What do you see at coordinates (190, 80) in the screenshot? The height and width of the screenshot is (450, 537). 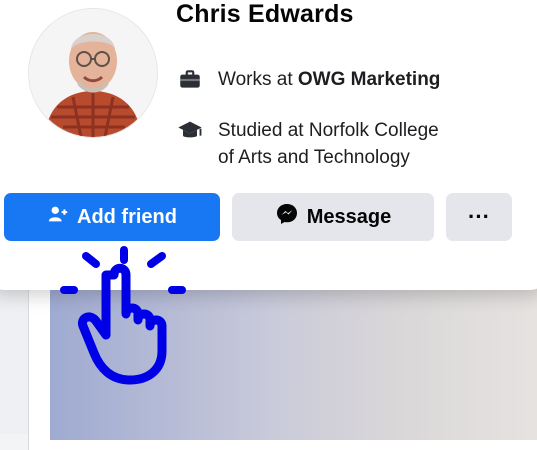 I see `briefcase-icon` at bounding box center [190, 80].